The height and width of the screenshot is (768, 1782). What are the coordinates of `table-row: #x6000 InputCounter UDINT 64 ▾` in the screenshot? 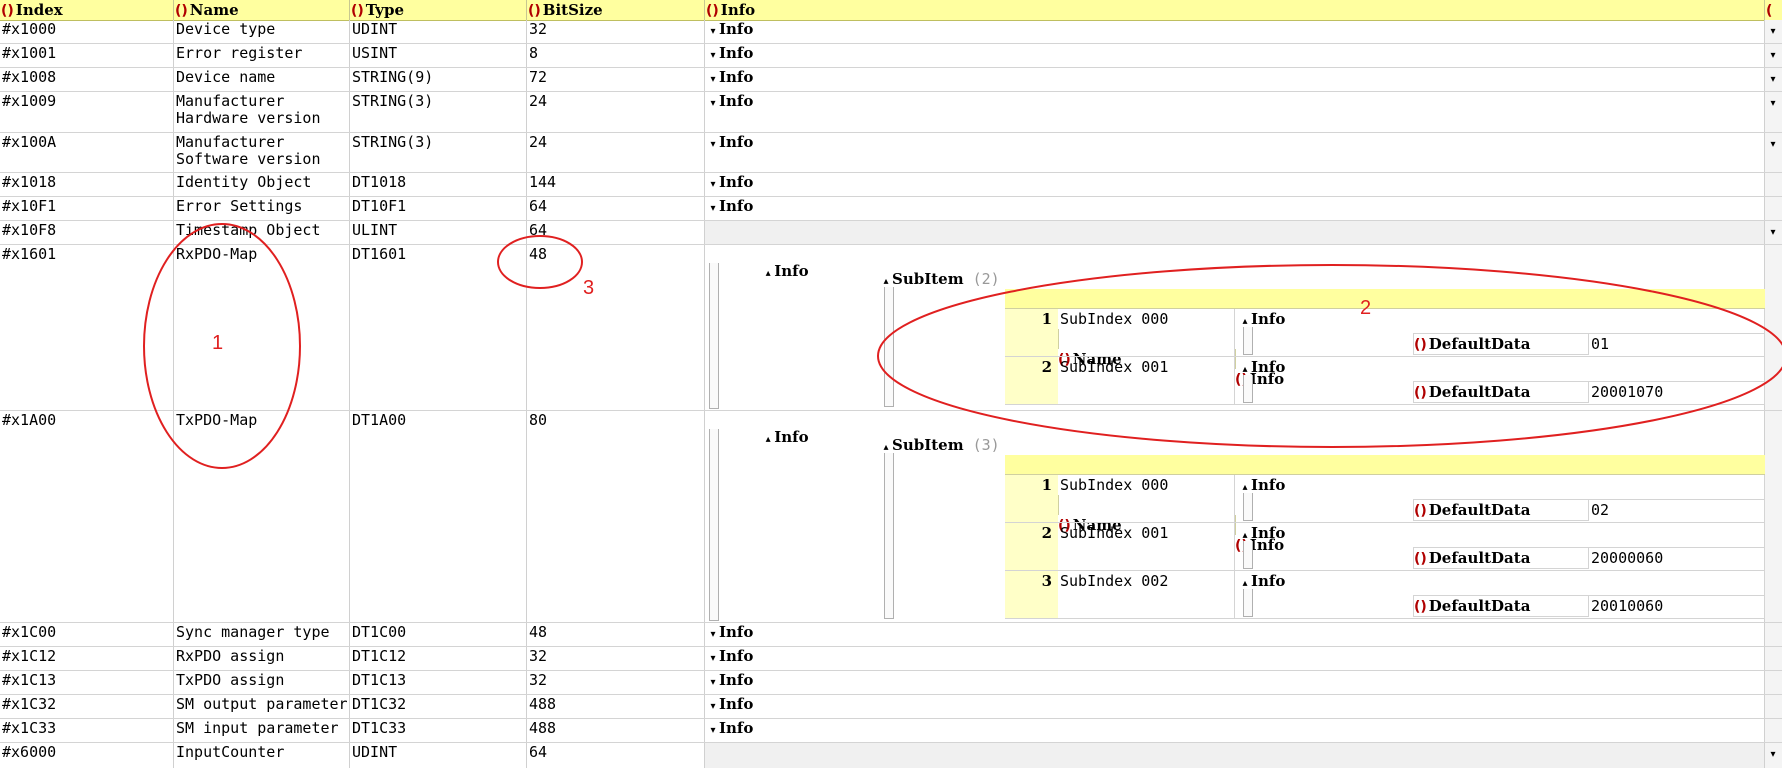 It's located at (891, 755).